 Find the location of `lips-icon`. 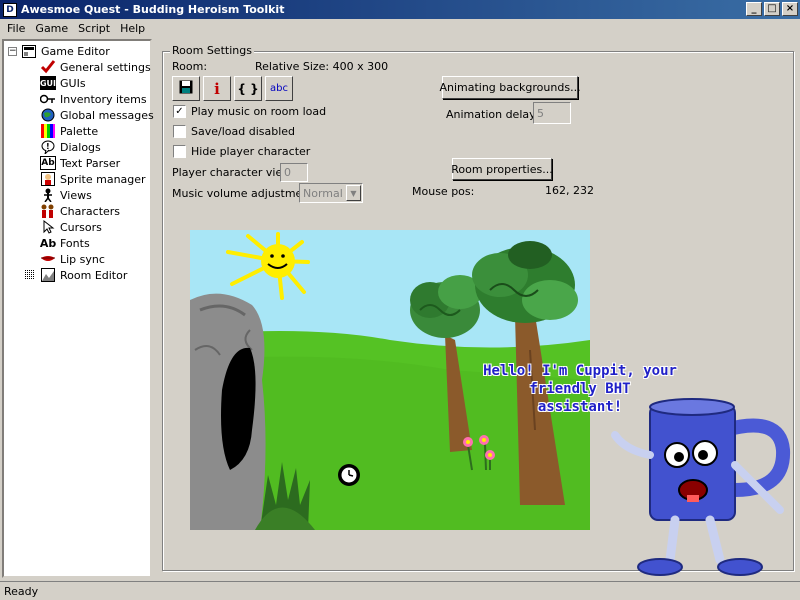

lips-icon is located at coordinates (48, 259).